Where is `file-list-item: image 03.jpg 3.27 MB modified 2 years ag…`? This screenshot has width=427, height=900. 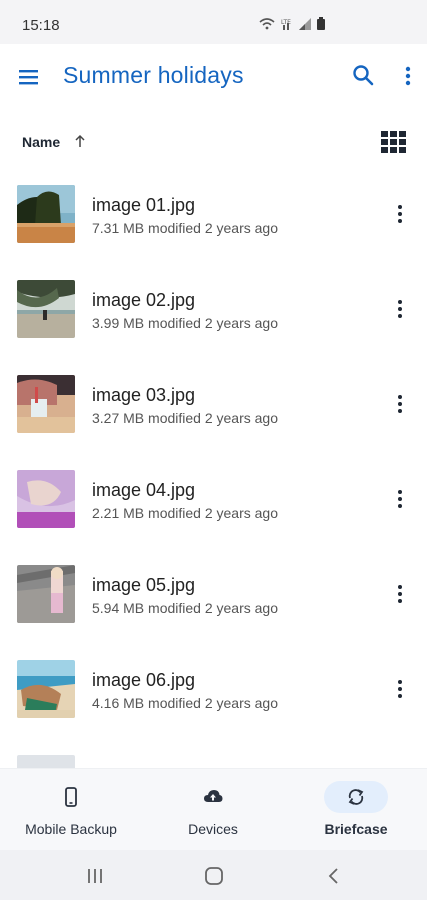
file-list-item: image 03.jpg 3.27 MB modified 2 years ag… is located at coordinates (213, 407).